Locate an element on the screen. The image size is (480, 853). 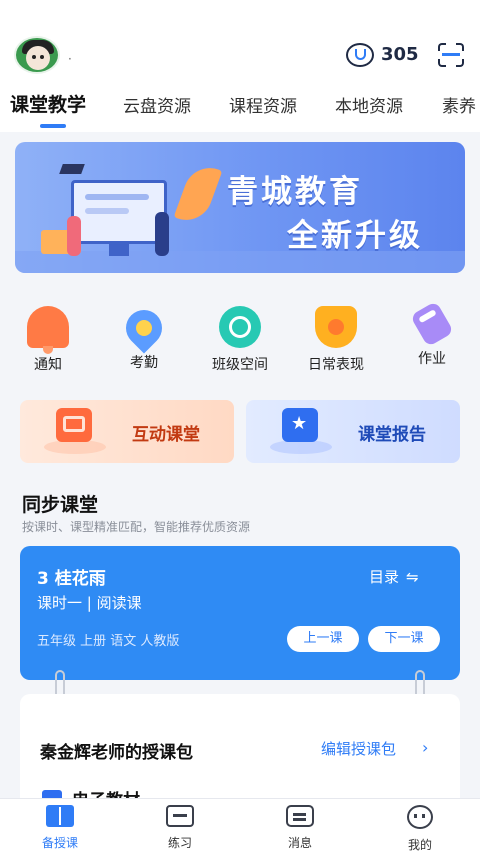
chevron-right-icon: › is located at coordinates (425, 747).